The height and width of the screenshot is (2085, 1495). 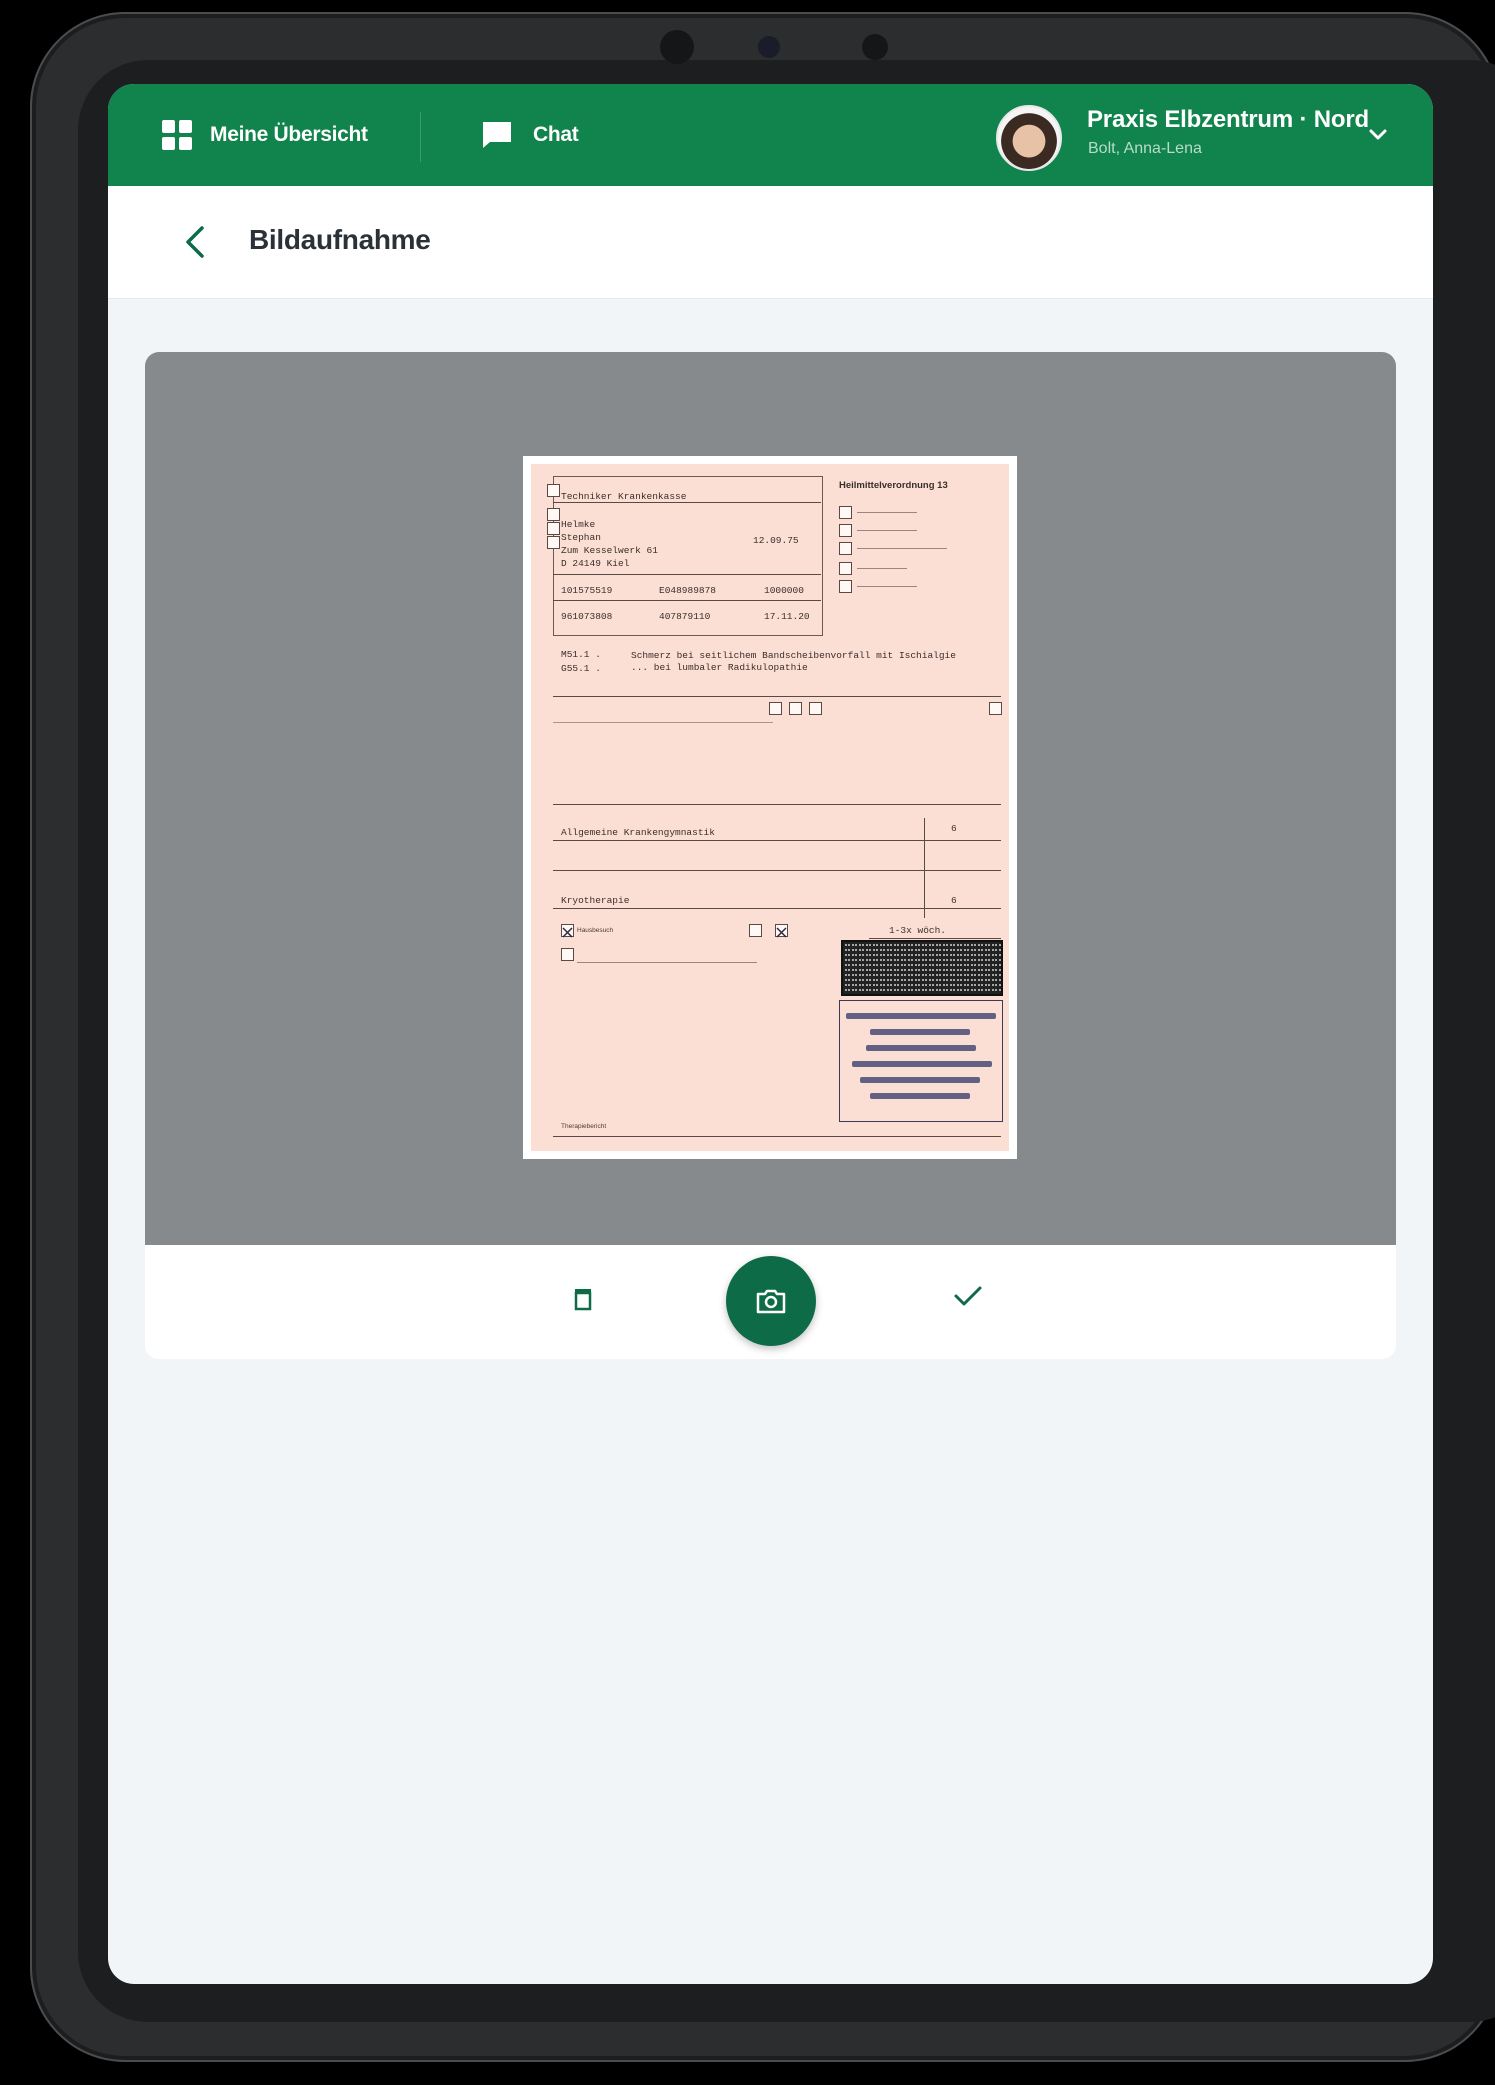 I want to click on page-title: Bildaufnahme, so click(x=340, y=239).